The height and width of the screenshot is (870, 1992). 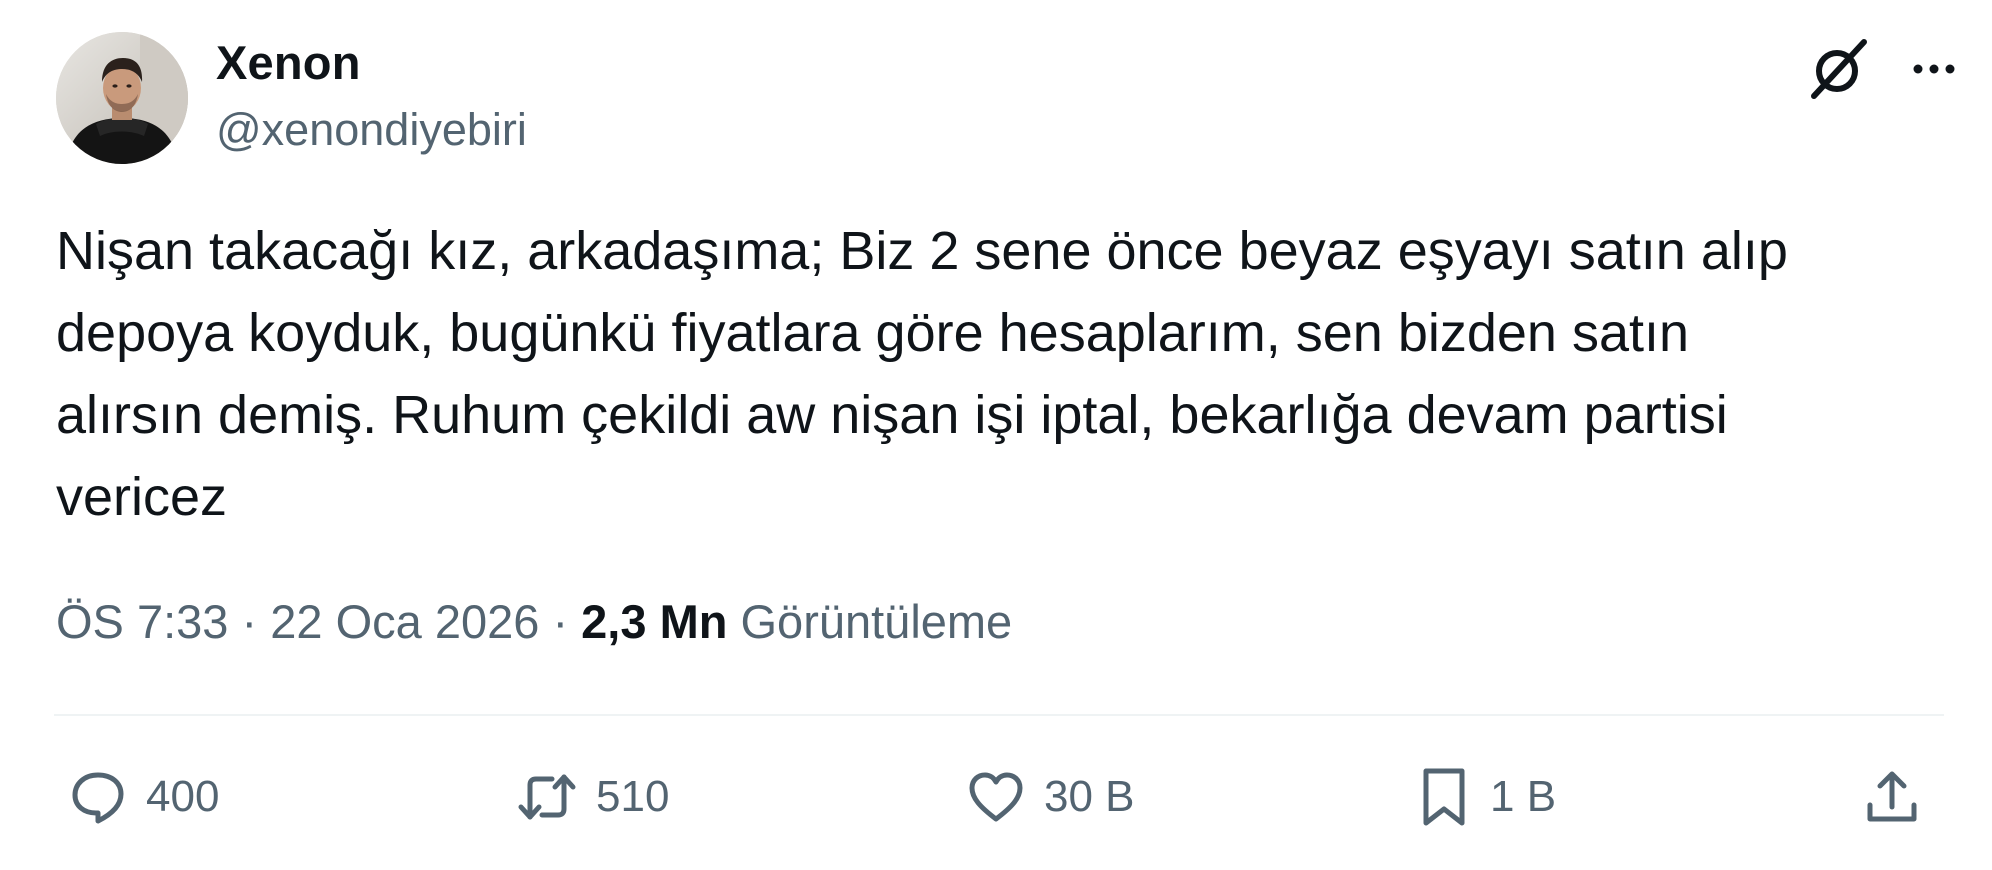 What do you see at coordinates (996, 797) in the screenshot?
I see `heart-icon` at bounding box center [996, 797].